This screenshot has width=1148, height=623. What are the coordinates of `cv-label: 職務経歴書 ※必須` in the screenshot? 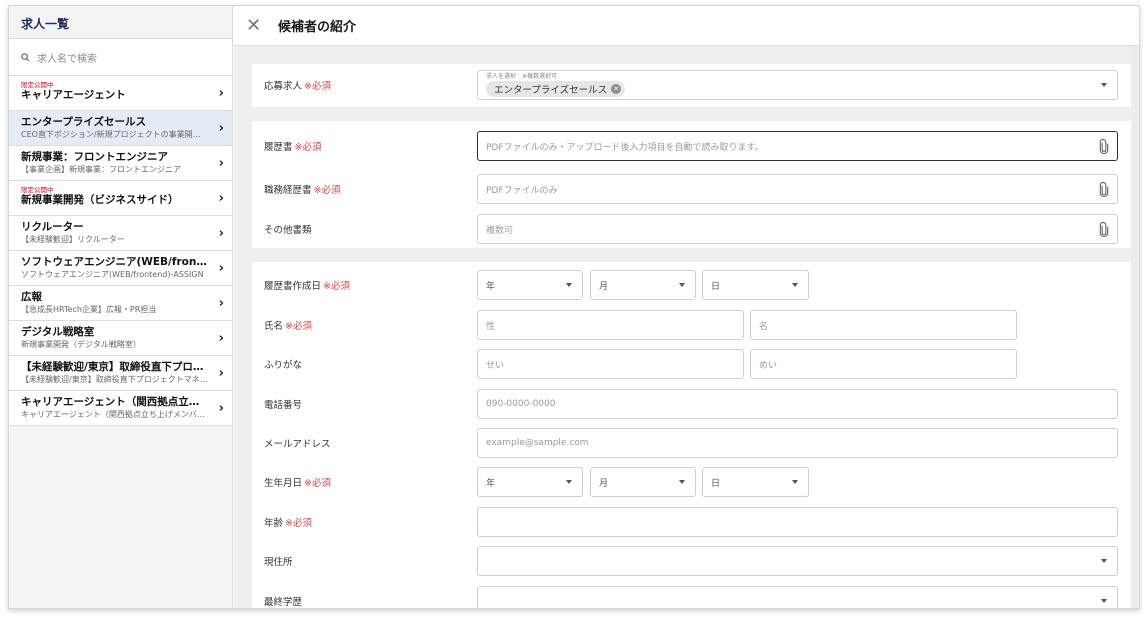 It's located at (302, 190).